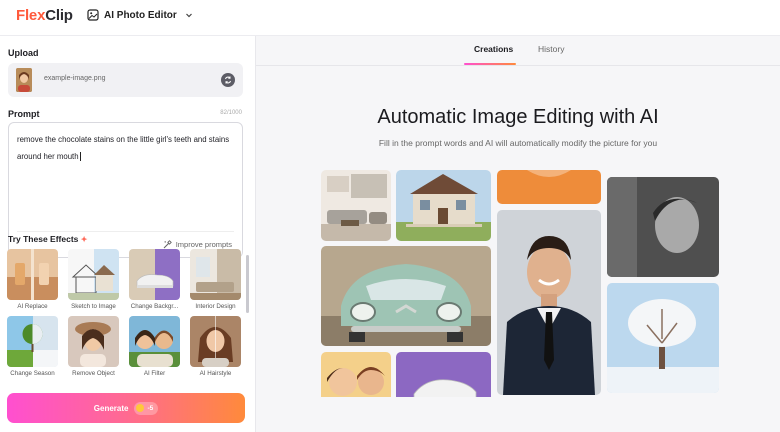 This screenshot has height=432, width=780. I want to click on file-name: example-image.png, so click(75, 78).